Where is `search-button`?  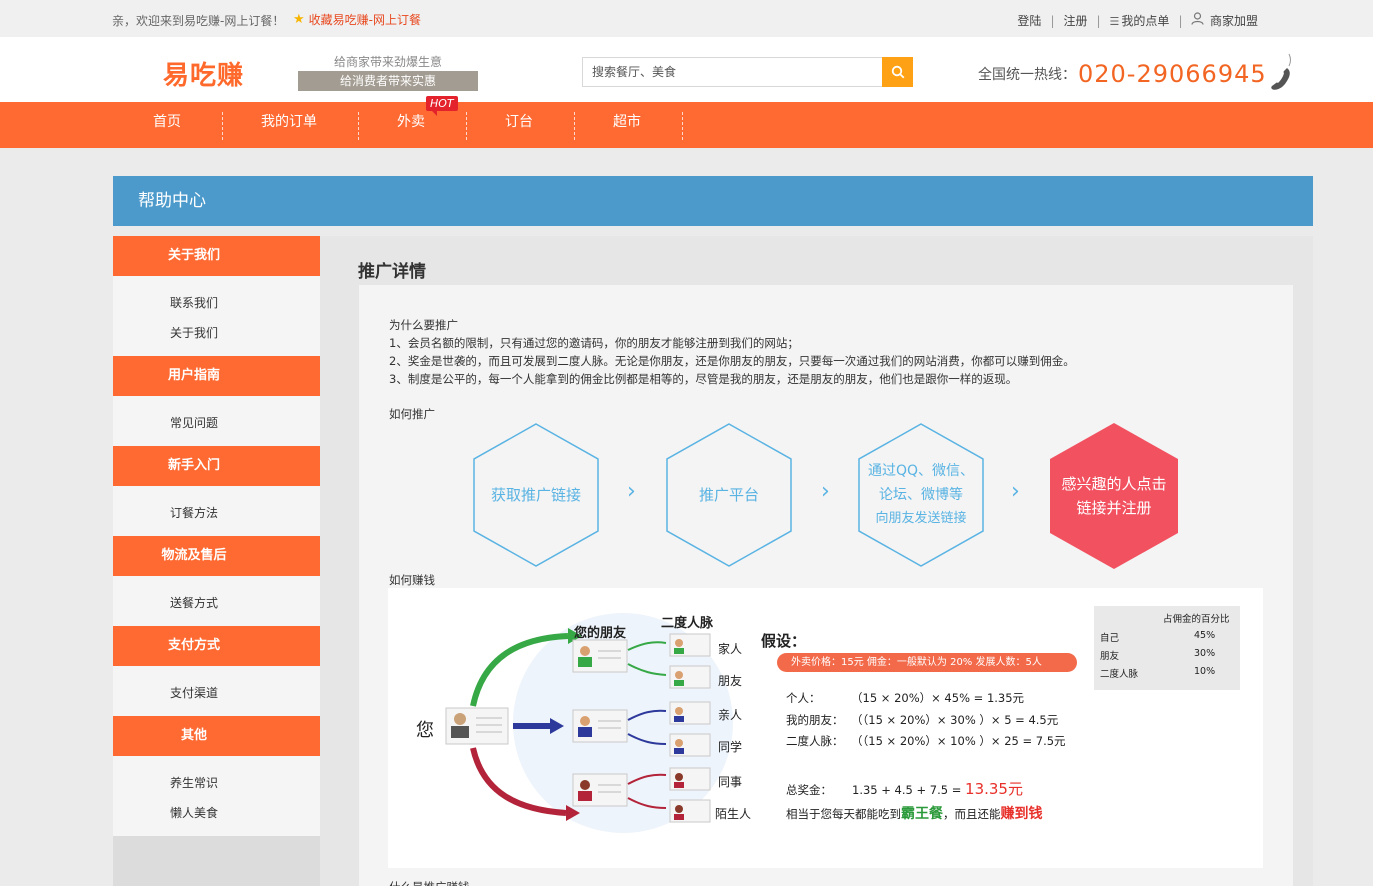 search-button is located at coordinates (897, 72).